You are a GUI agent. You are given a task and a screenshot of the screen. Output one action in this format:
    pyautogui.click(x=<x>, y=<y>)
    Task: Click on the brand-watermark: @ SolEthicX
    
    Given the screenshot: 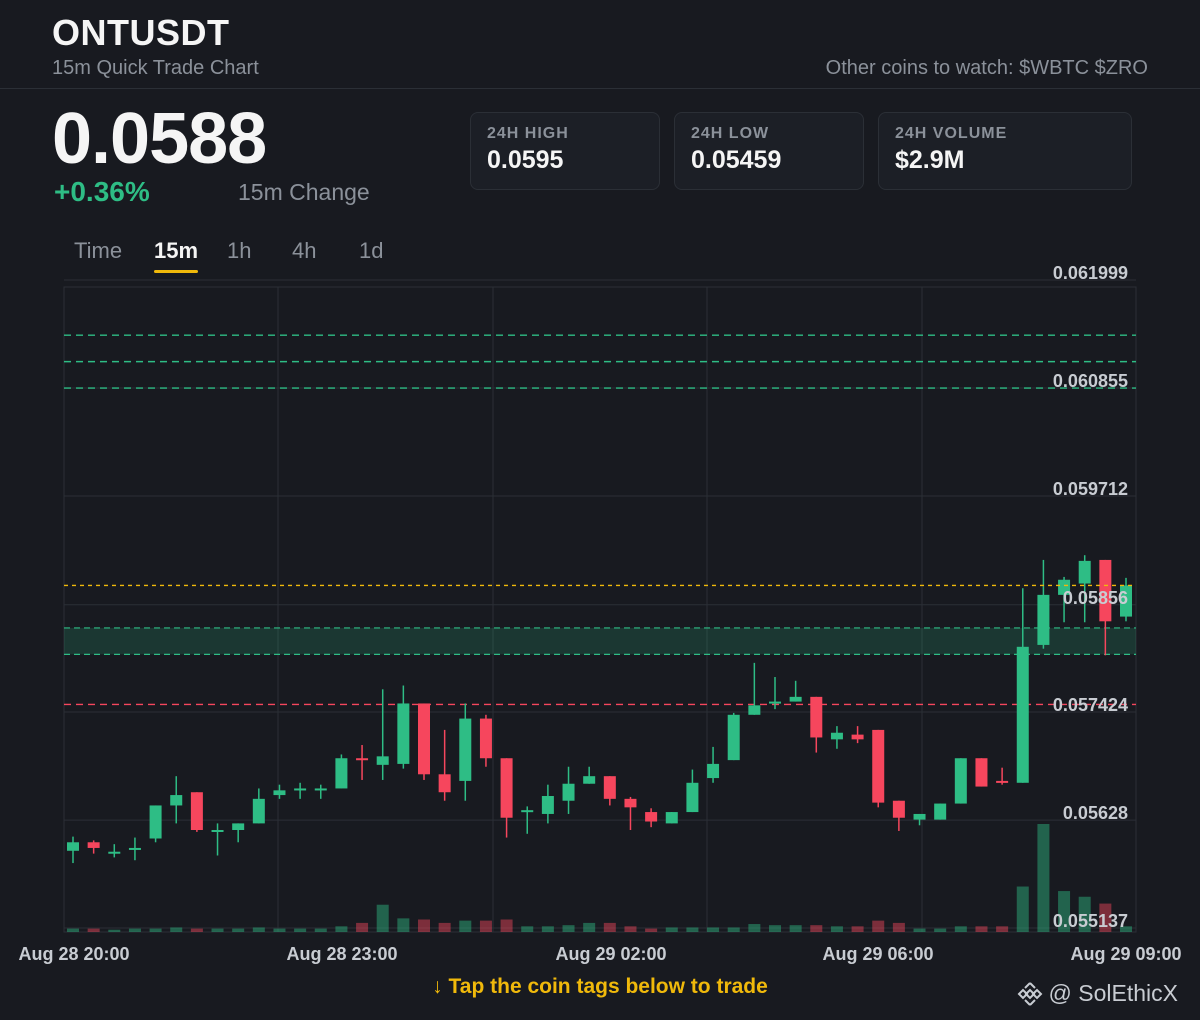 What is the action you would take?
    pyautogui.click(x=1097, y=993)
    